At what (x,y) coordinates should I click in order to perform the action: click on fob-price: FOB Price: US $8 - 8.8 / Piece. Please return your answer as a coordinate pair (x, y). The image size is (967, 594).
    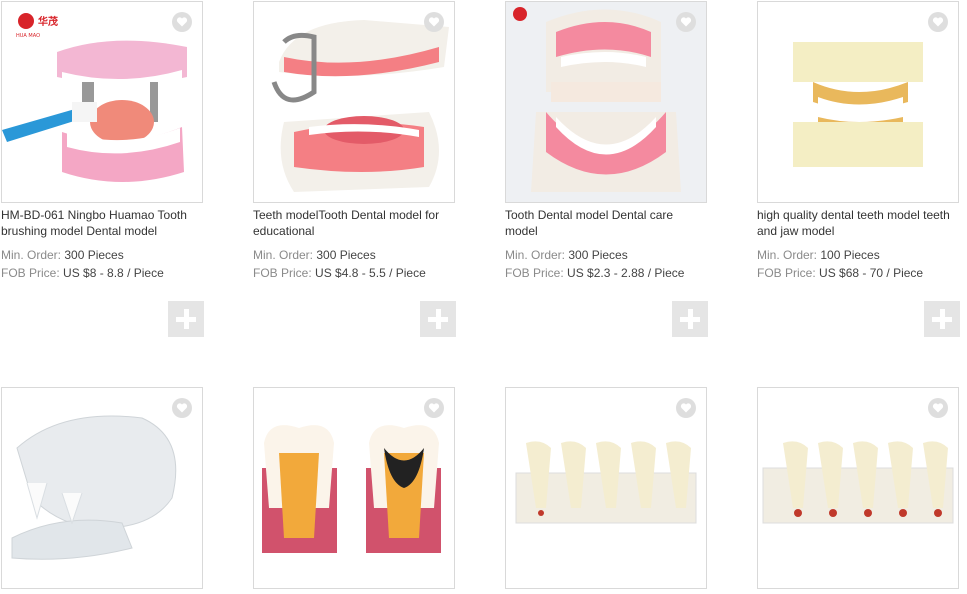
    Looking at the image, I should click on (82, 273).